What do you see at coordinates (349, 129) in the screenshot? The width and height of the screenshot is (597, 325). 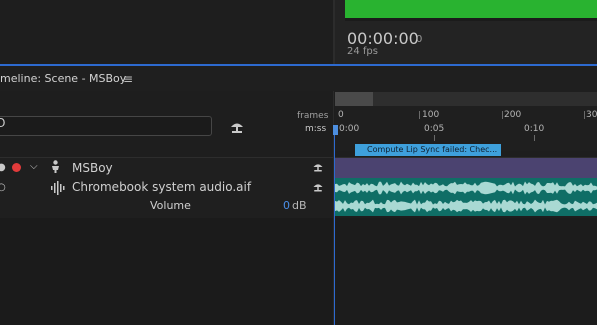 I see `time-tick-label: 0:00` at bounding box center [349, 129].